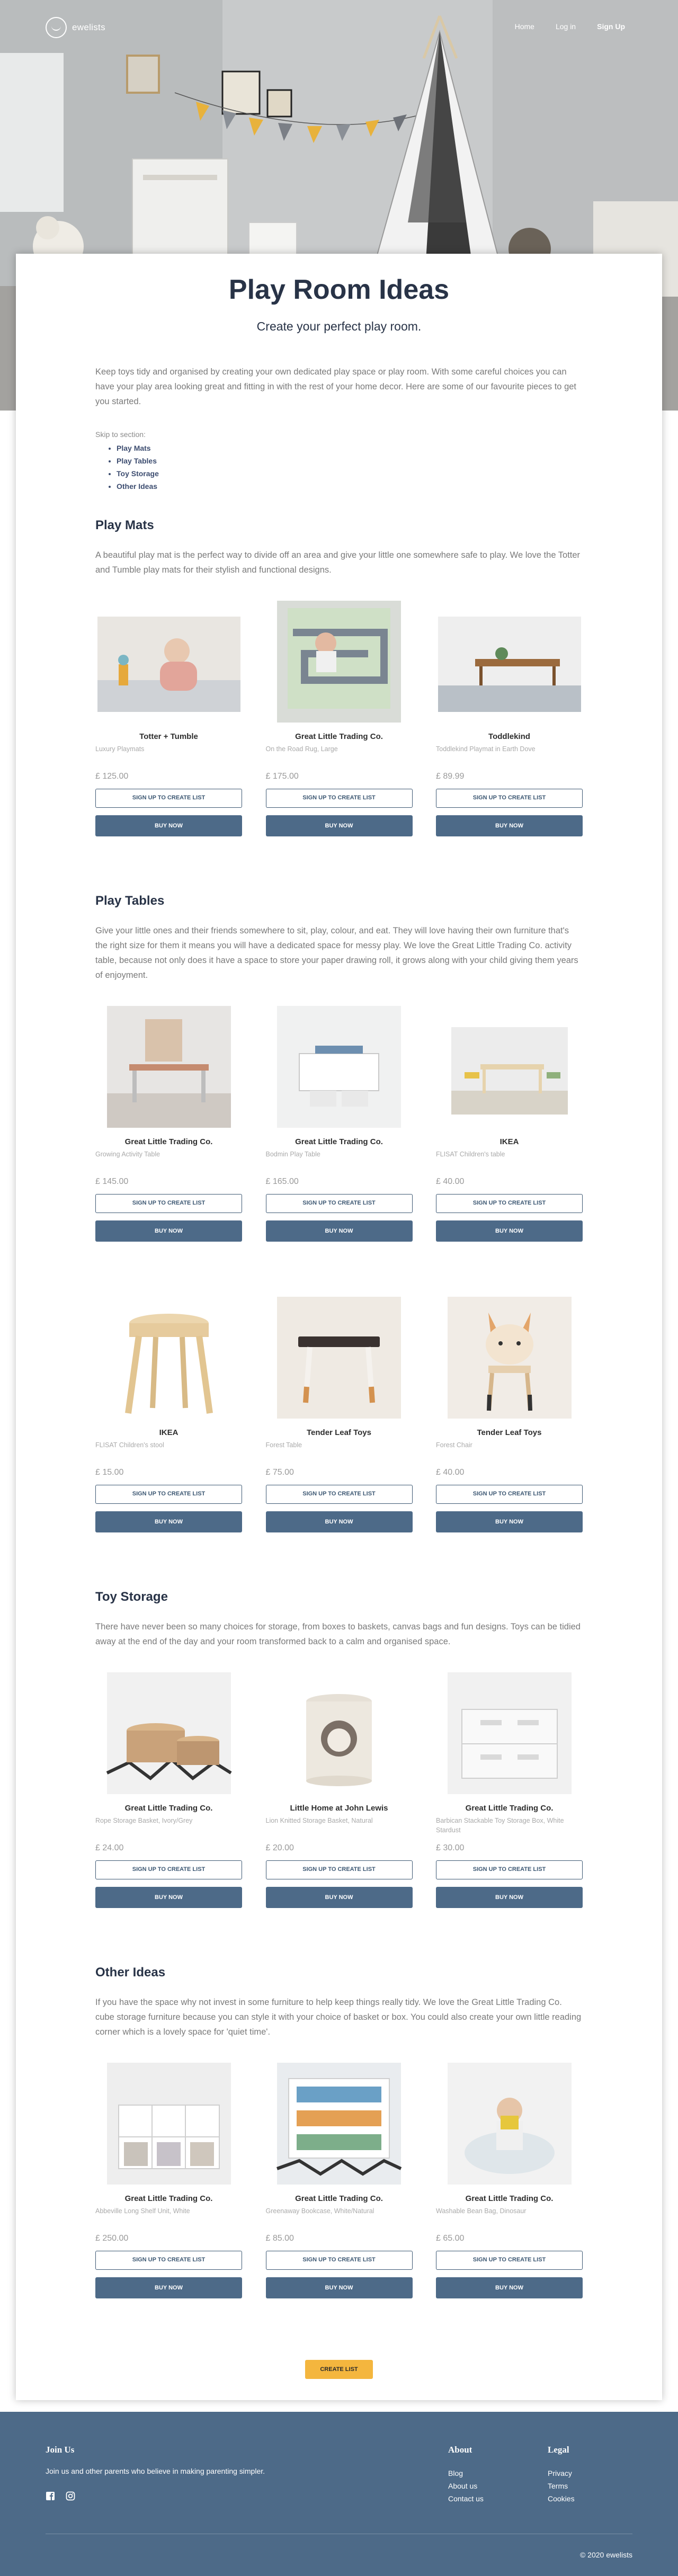 The width and height of the screenshot is (678, 2576). I want to click on activity-table-image, so click(168, 1067).